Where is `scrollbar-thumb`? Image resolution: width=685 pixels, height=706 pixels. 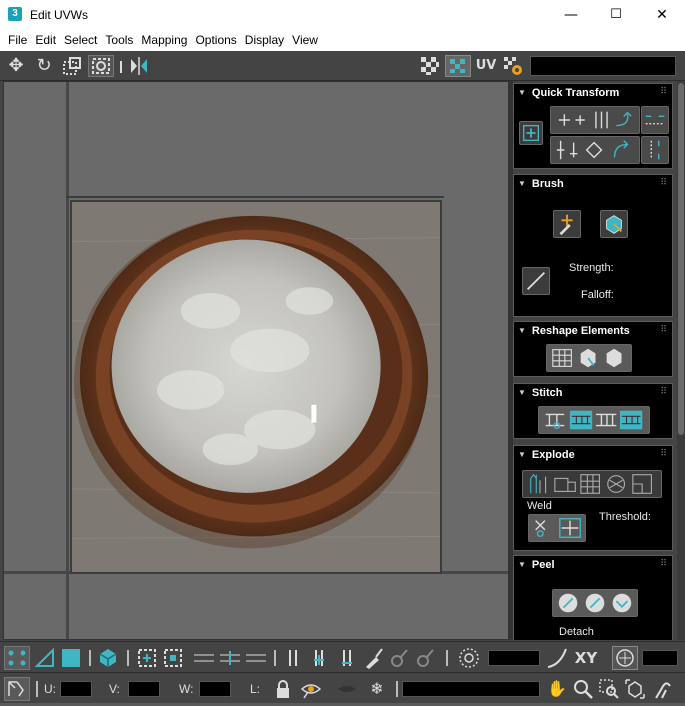
scrollbar-thumb is located at coordinates (681, 259).